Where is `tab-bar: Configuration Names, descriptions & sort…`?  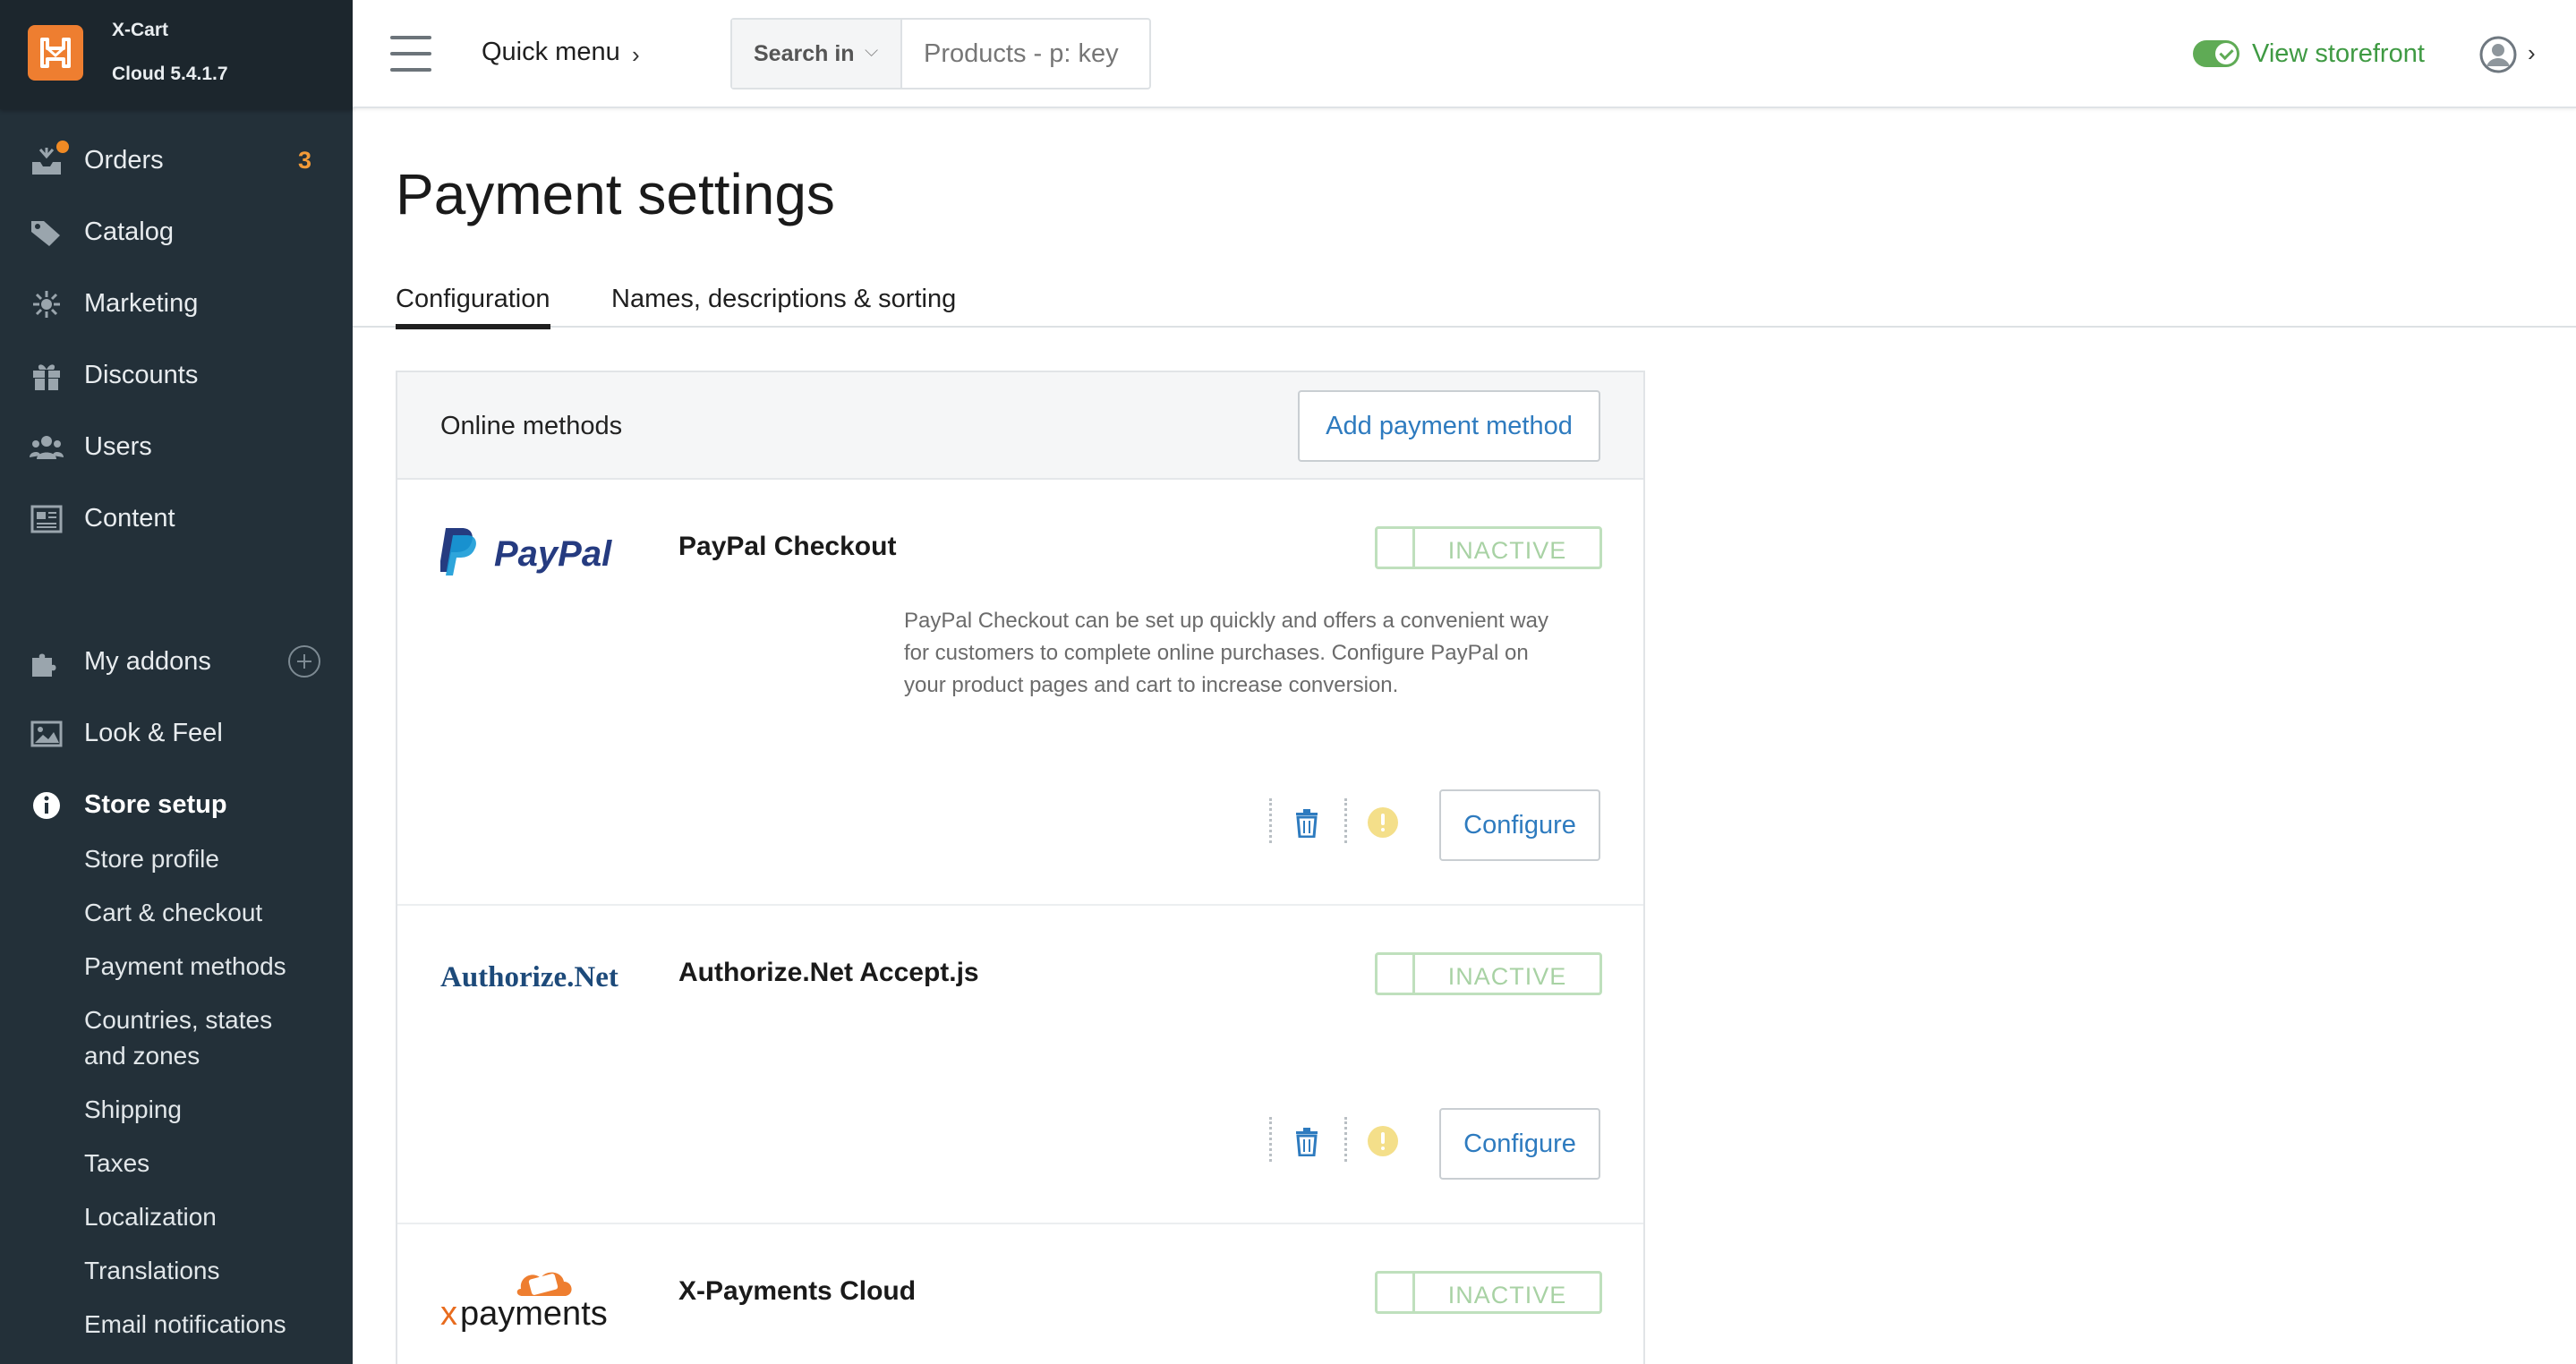
tab-bar: Configuration Names, descriptions & sort… is located at coordinates (1464, 307).